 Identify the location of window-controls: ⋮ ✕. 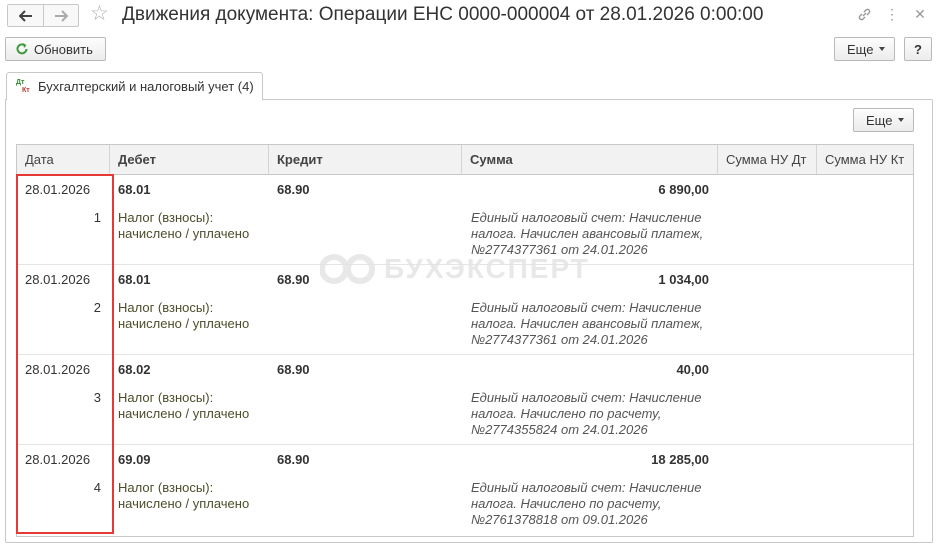
(892, 14).